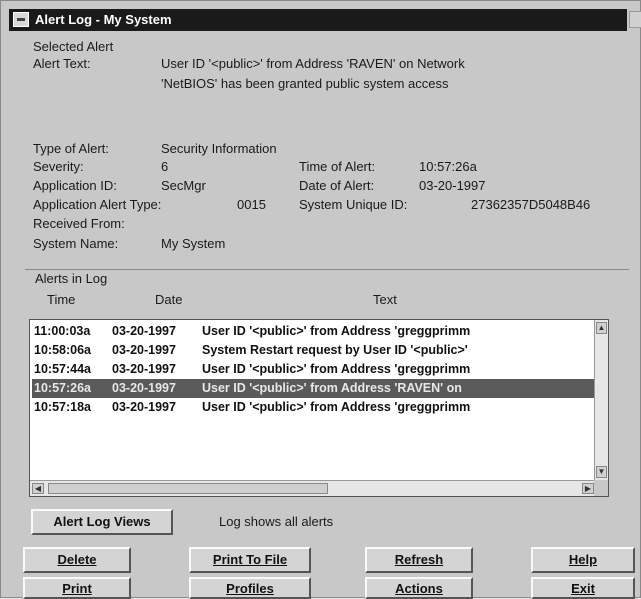 Image resolution: width=641 pixels, height=599 pixels. Describe the element at coordinates (58, 166) in the screenshot. I see `severity-label: Severity:` at that location.